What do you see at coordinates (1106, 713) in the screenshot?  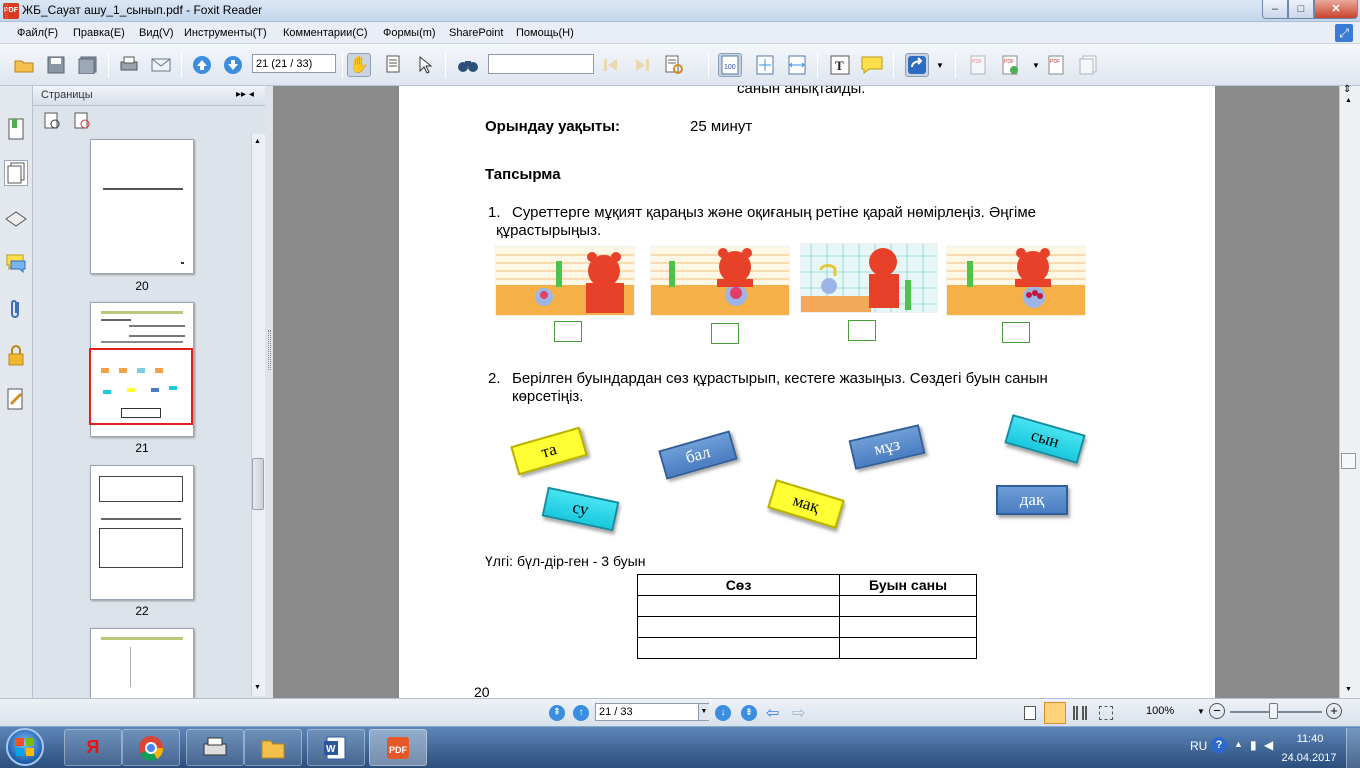 I see `continuous-facing-icon` at bounding box center [1106, 713].